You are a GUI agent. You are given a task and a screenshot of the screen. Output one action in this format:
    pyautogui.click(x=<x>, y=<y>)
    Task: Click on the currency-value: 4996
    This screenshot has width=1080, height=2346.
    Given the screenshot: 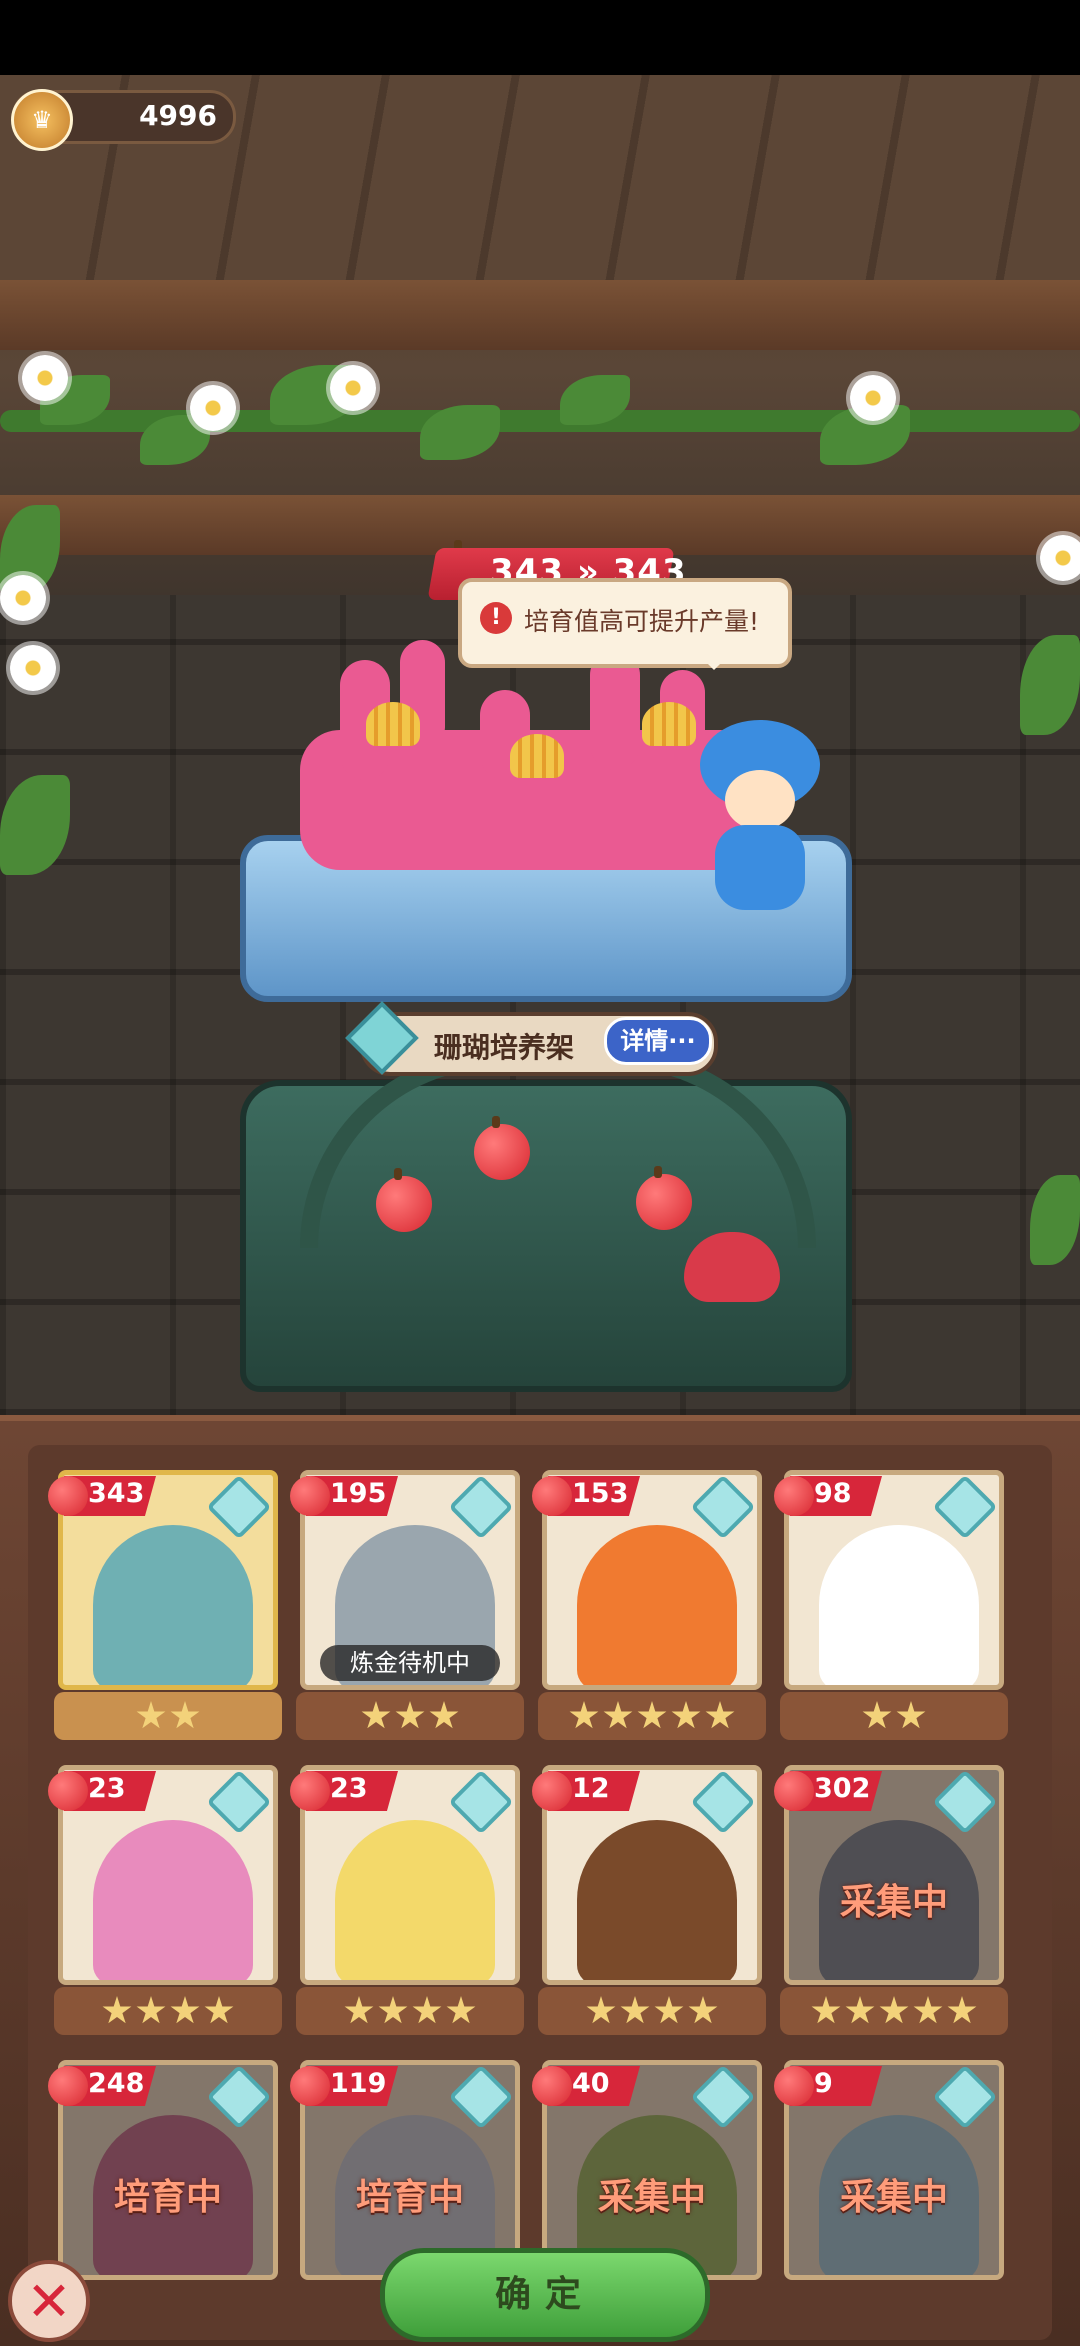 What is the action you would take?
    pyautogui.click(x=178, y=115)
    